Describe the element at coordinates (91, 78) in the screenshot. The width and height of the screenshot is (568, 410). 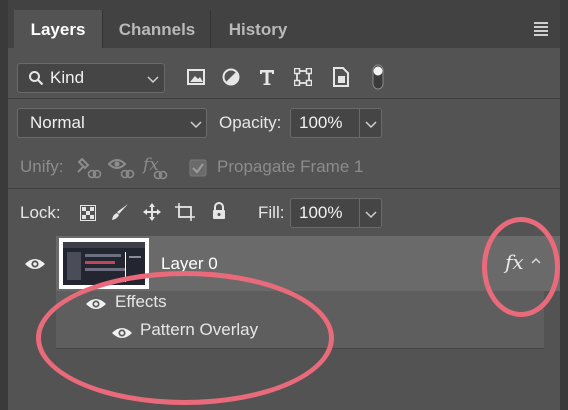
I see `filter-kind-dropdown: Kind` at that location.